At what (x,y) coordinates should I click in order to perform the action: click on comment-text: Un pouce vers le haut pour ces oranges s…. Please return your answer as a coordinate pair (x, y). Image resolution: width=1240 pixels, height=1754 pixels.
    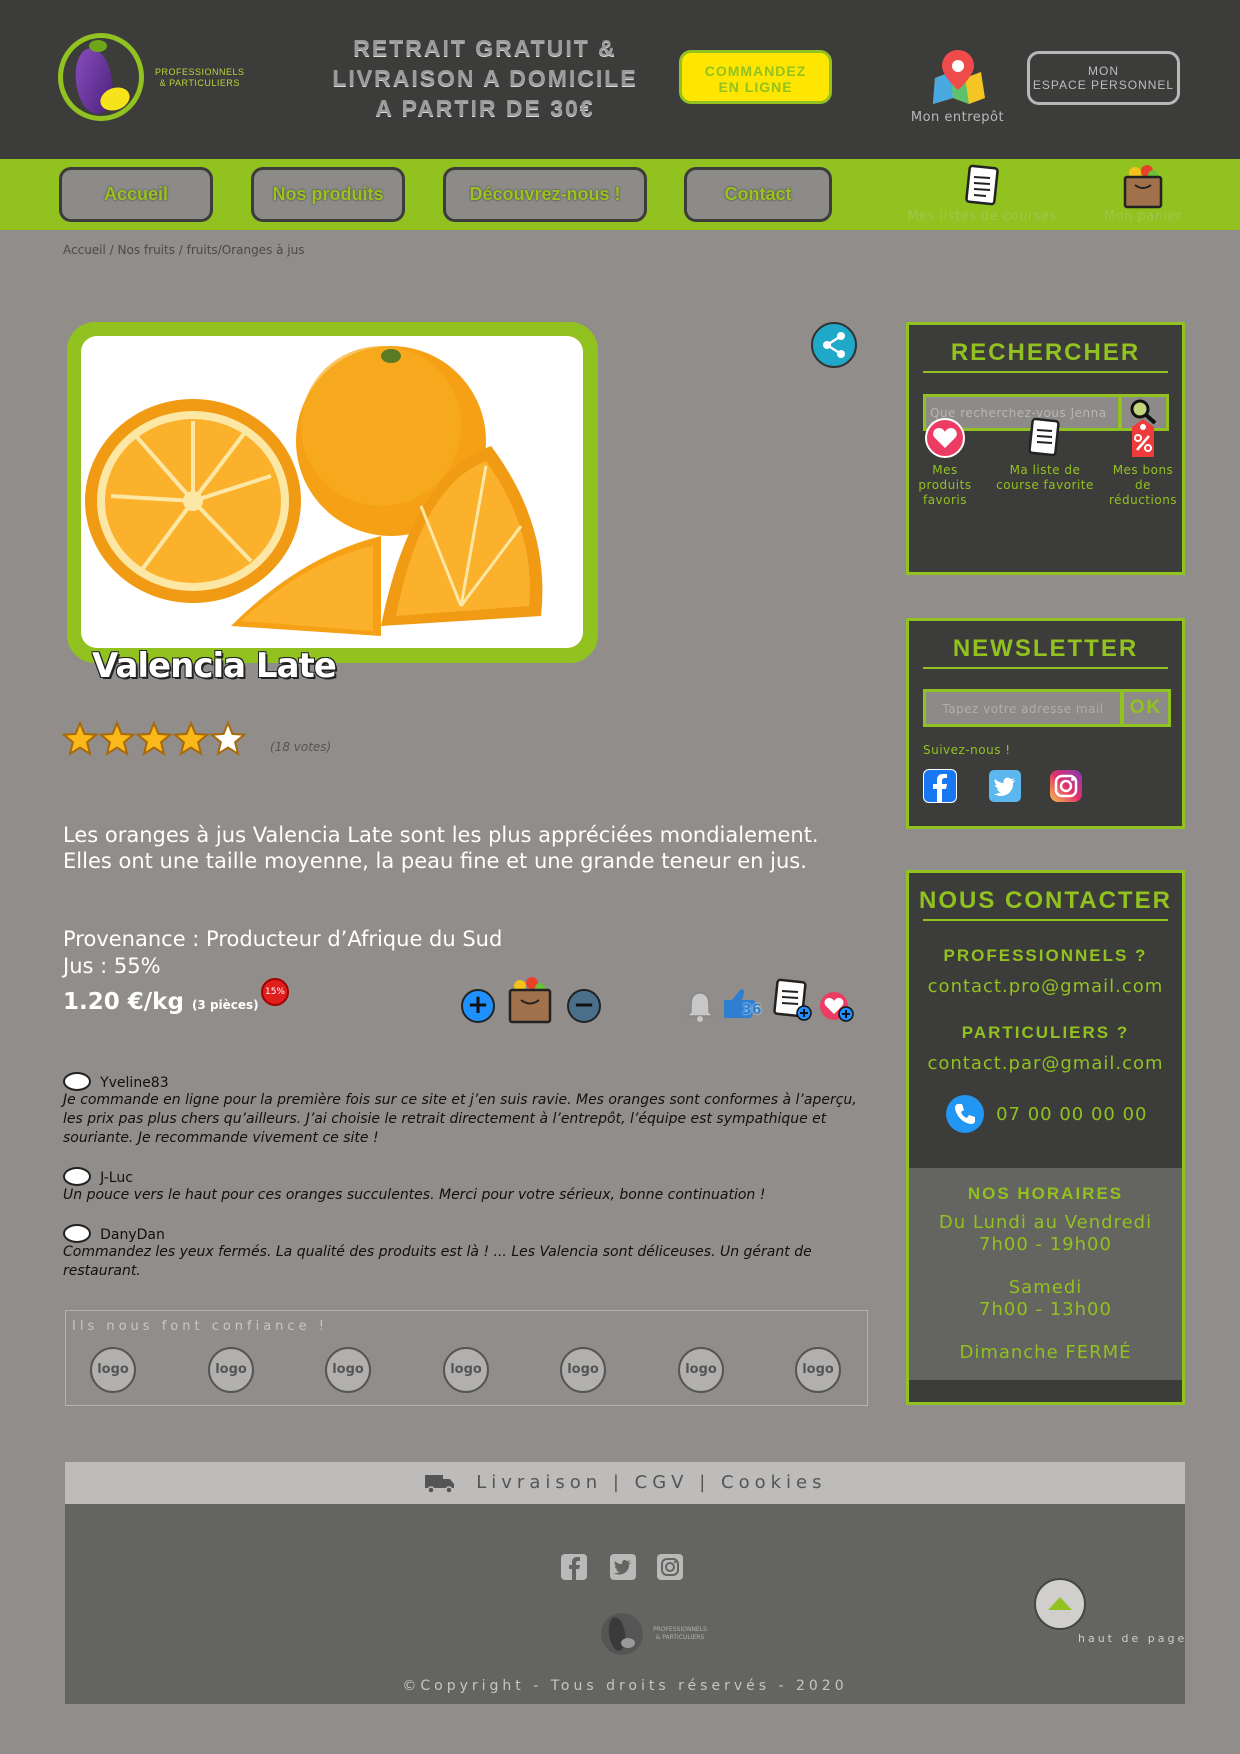
    Looking at the image, I should click on (414, 1195).